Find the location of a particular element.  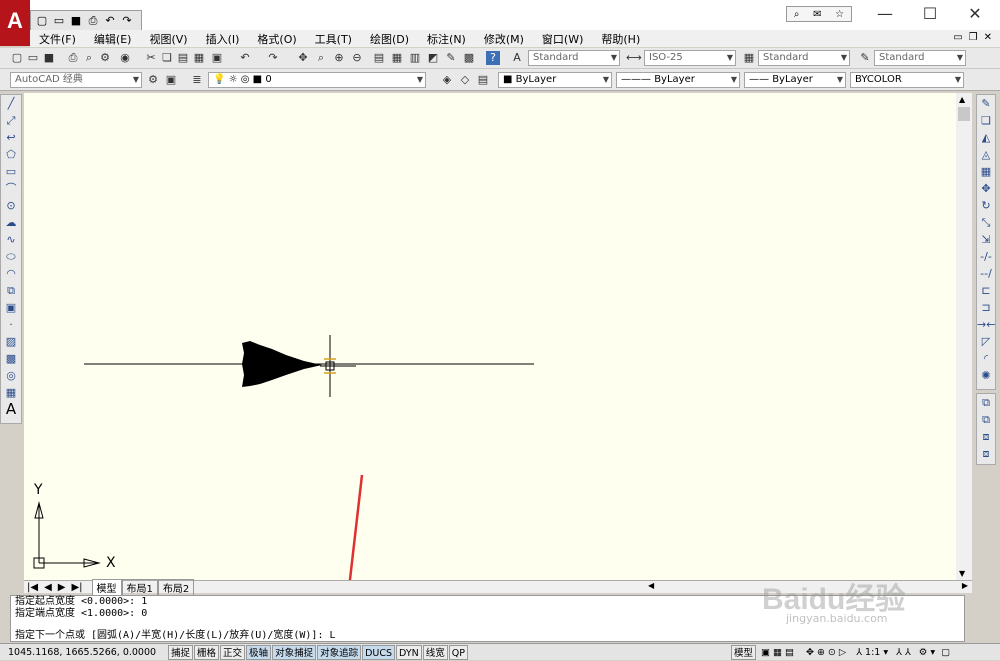

publish-icon: ⚙ is located at coordinates (105, 58).